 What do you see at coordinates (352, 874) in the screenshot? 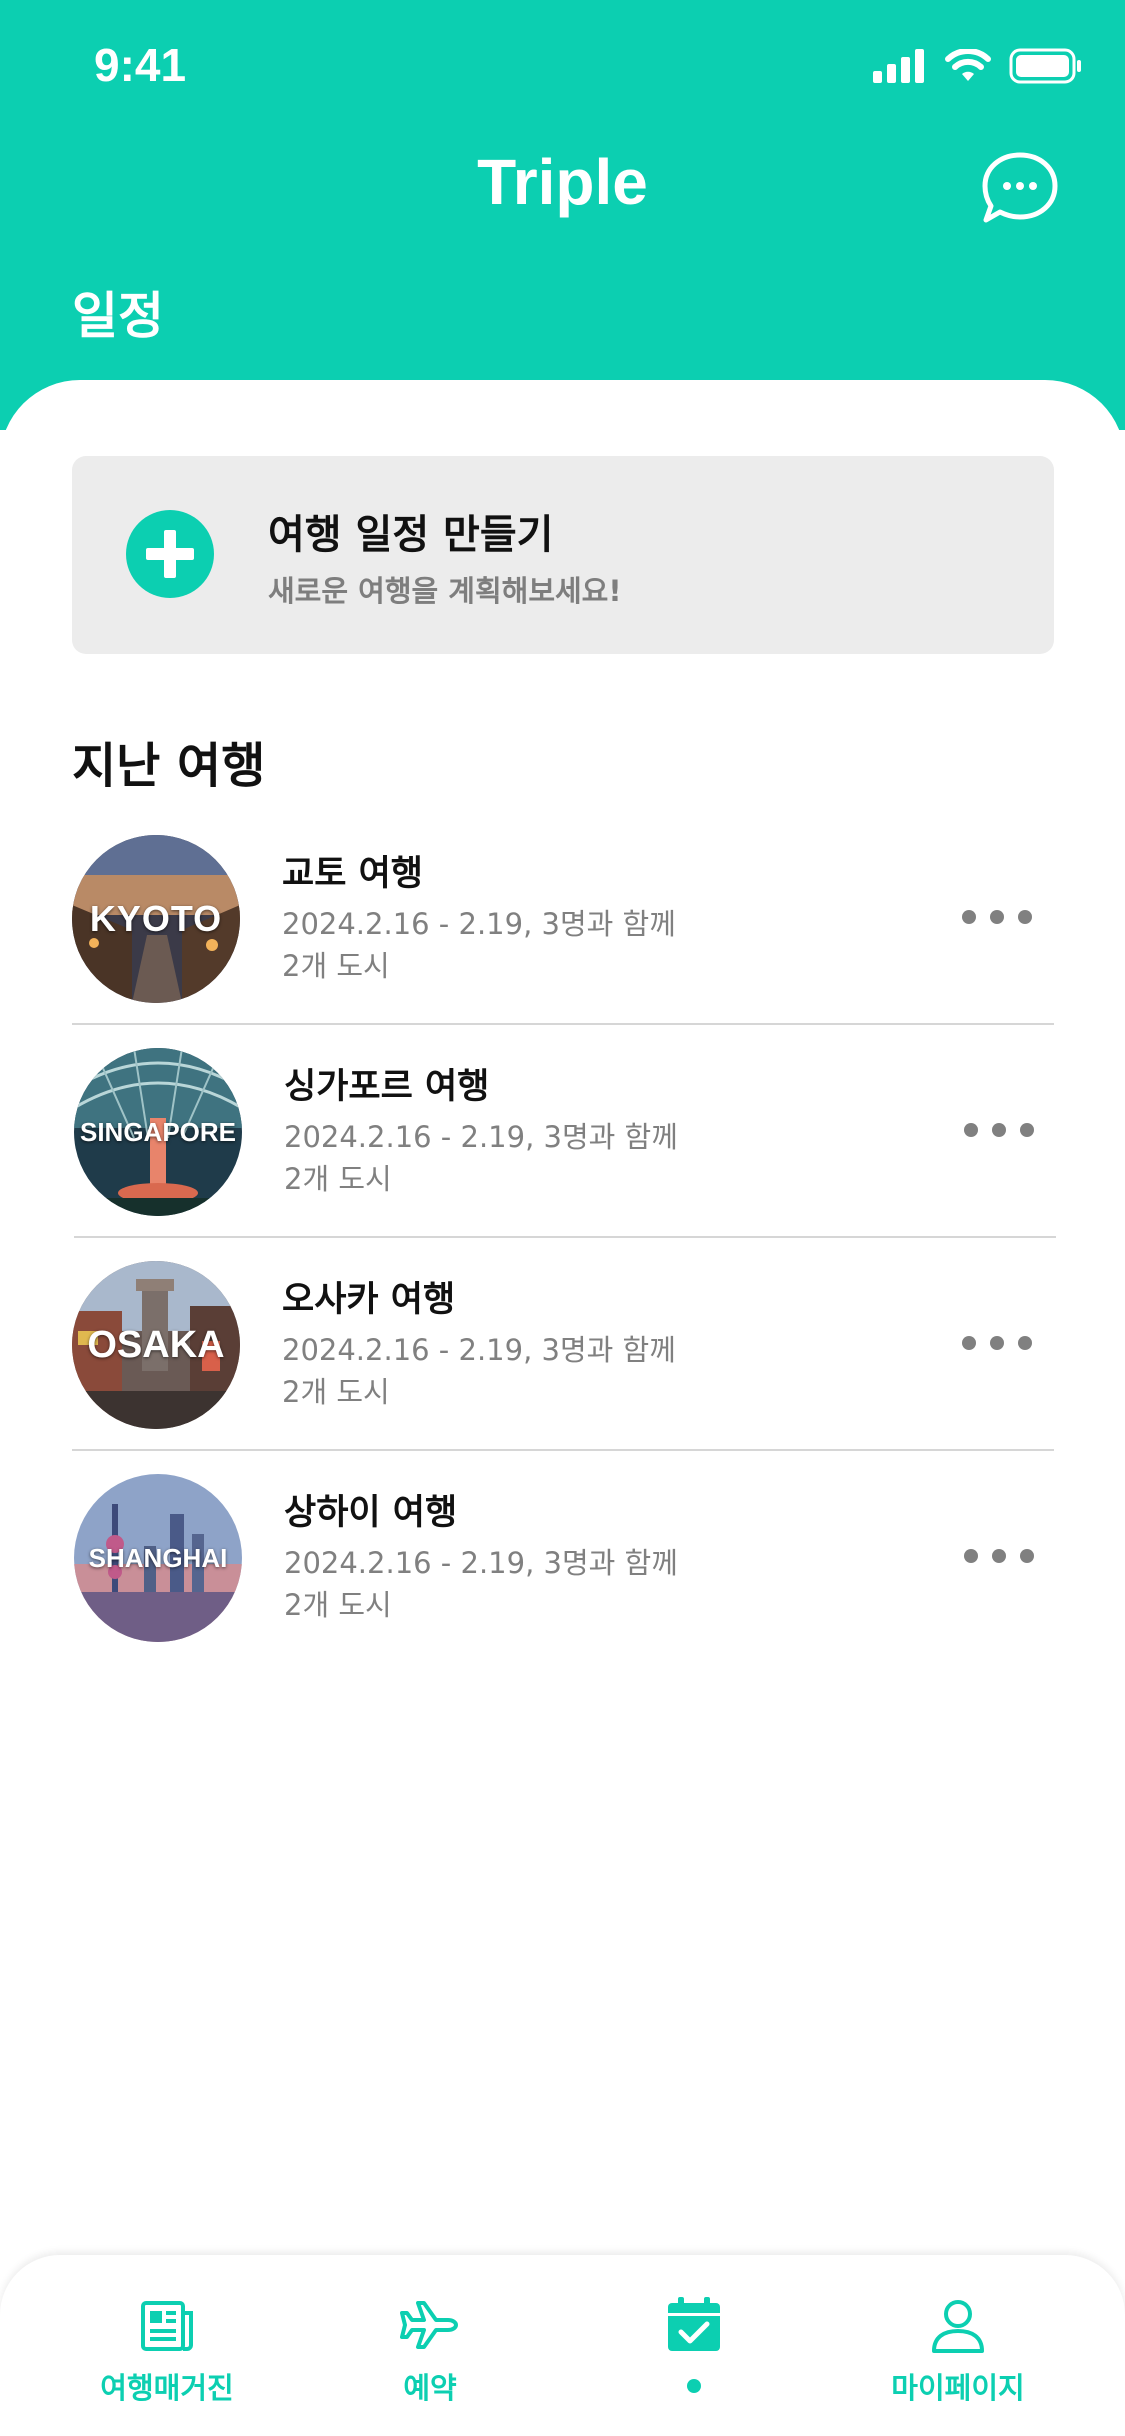
I see `trip-name: 교토 여행` at bounding box center [352, 874].